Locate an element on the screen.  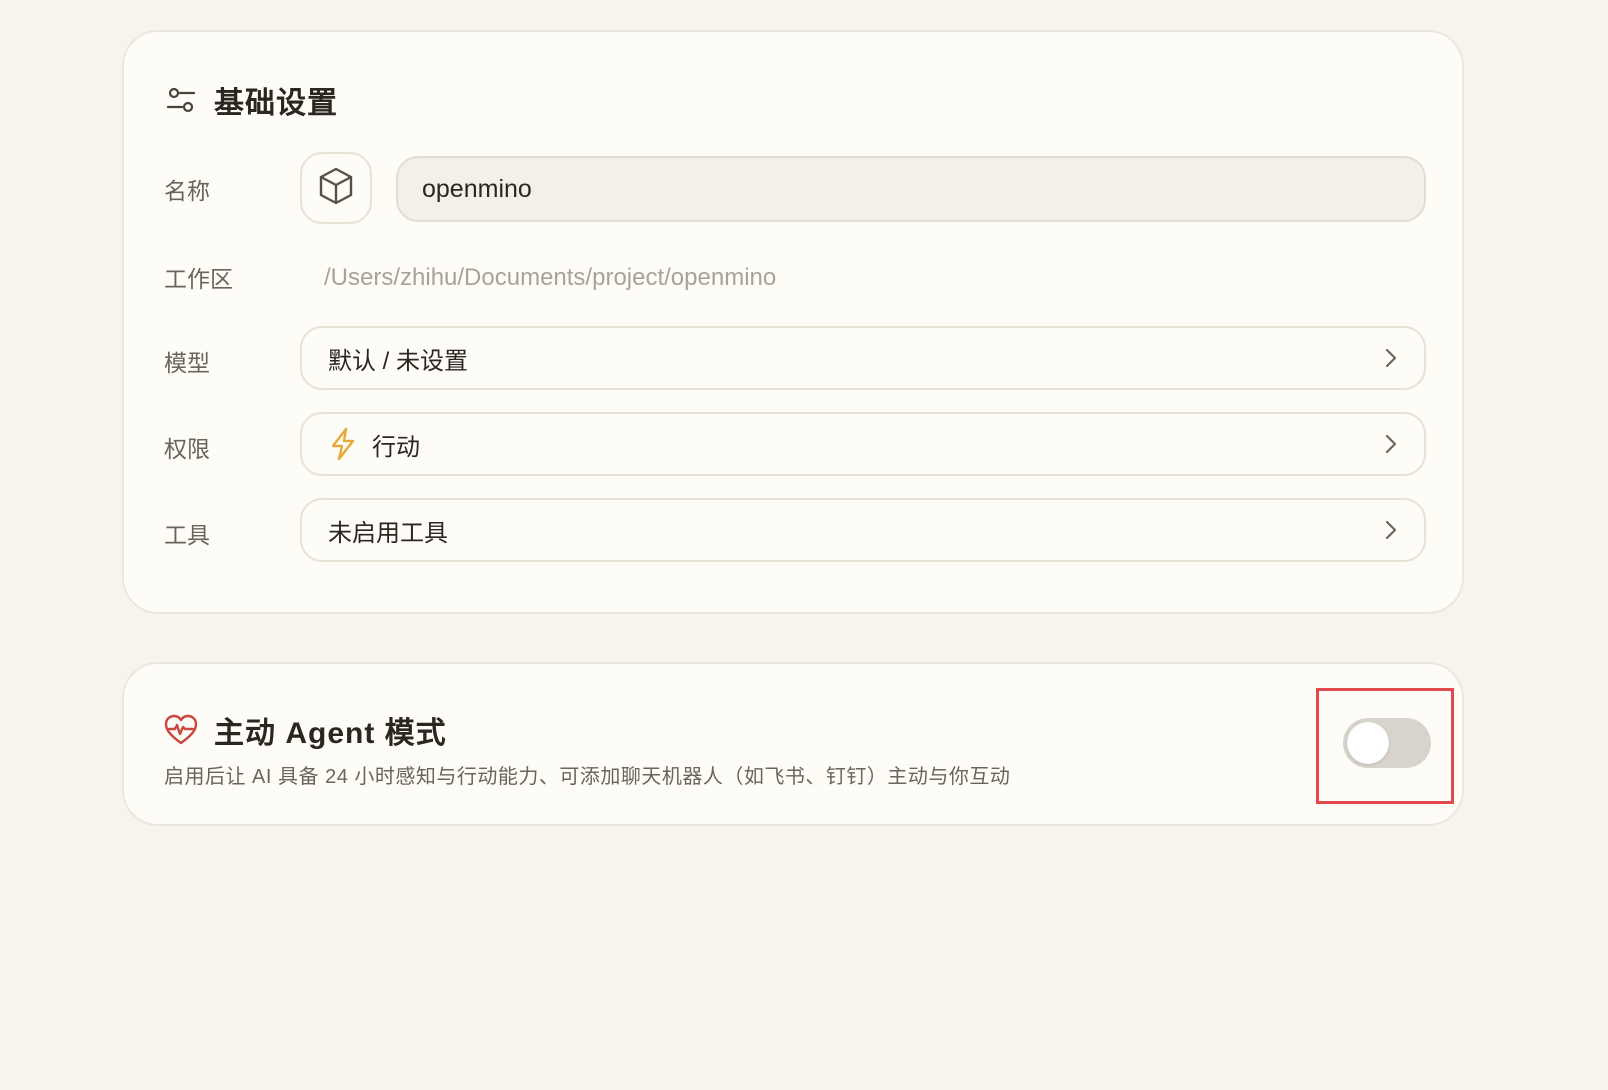
permission-label: 权限 is located at coordinates (187, 449).